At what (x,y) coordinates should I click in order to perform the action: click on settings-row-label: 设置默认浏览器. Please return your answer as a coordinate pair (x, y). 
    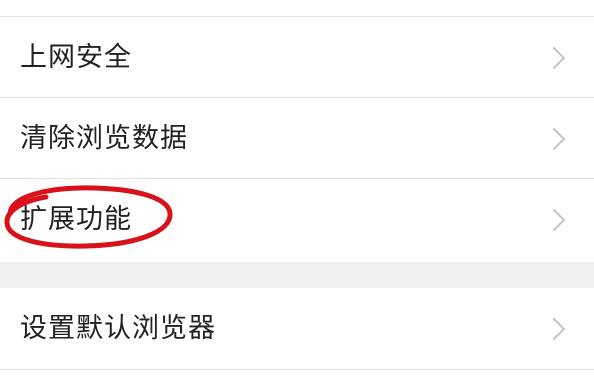
    Looking at the image, I should click on (118, 328).